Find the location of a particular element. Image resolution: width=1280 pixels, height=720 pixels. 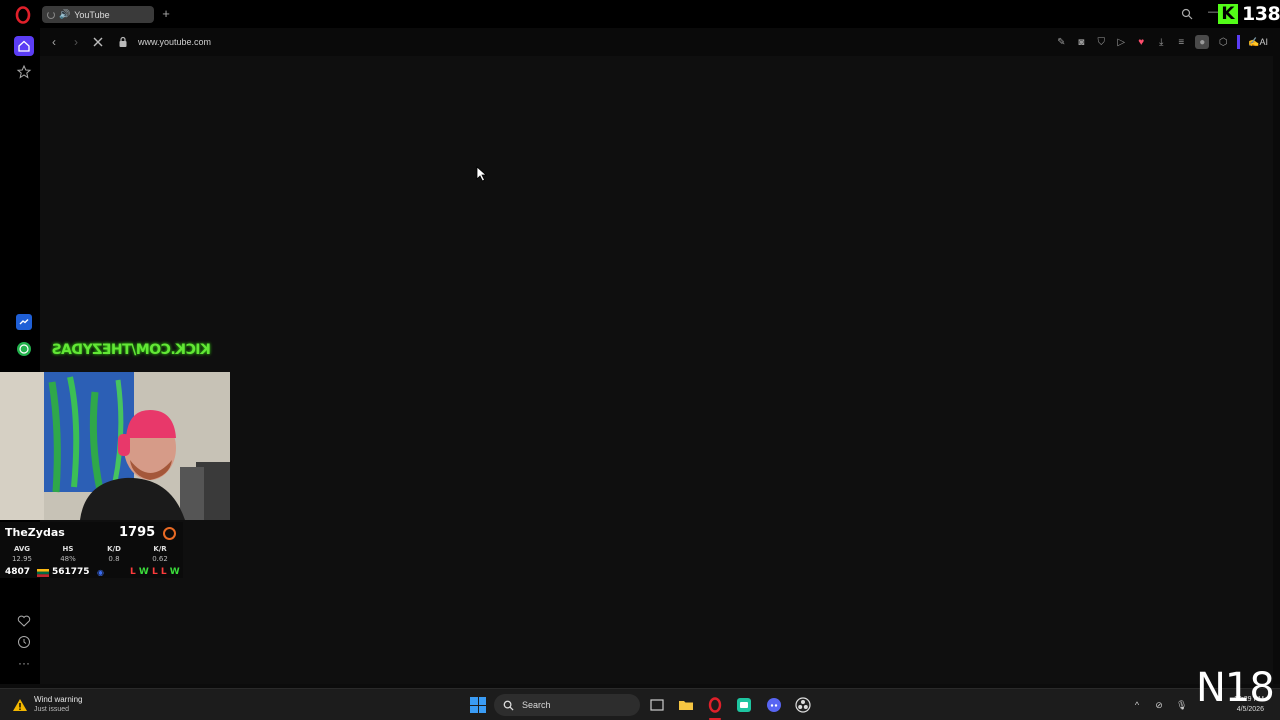

home-button is located at coordinates (24, 46).